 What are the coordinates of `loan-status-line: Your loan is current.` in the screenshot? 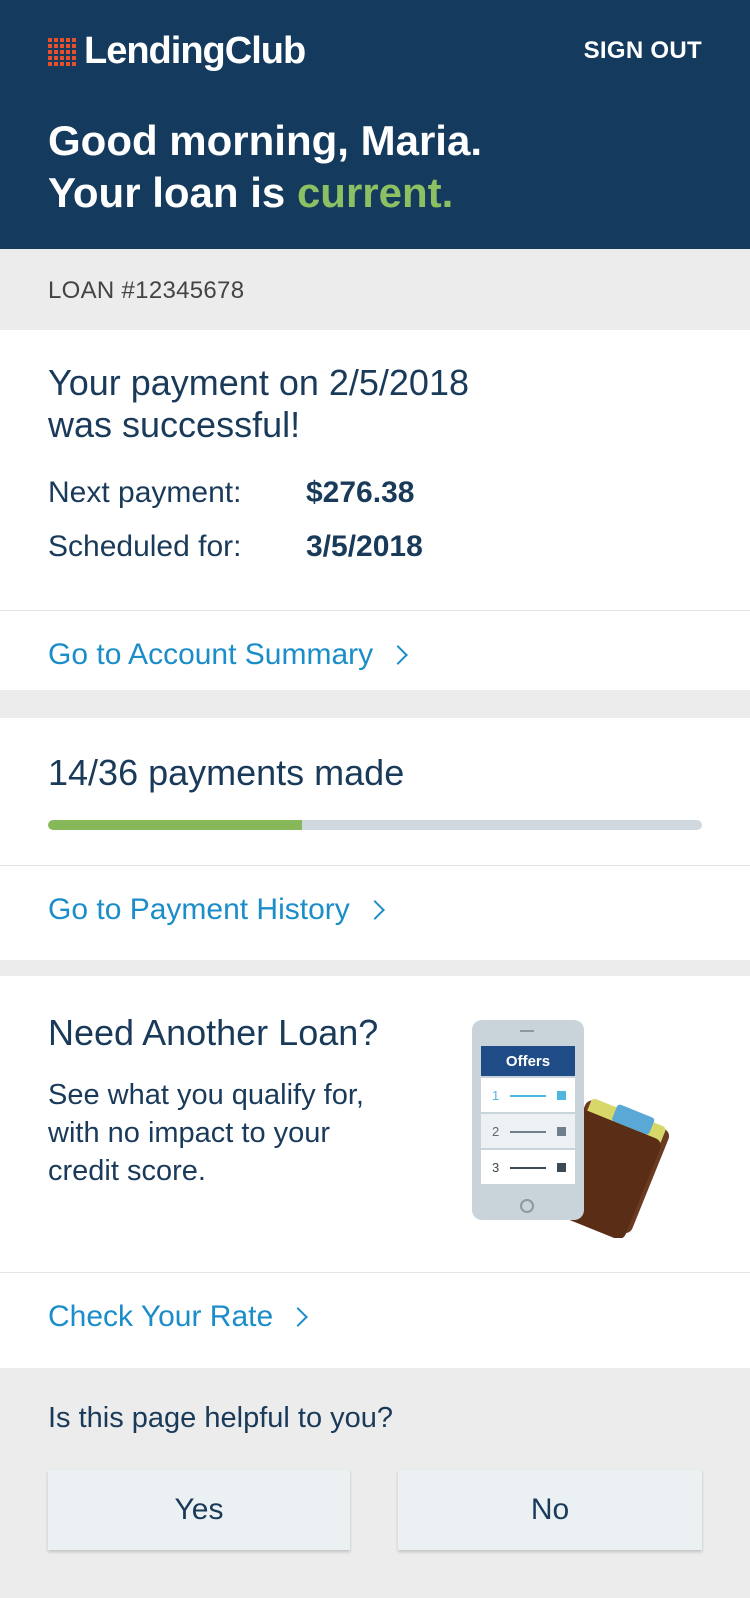 It's located at (265, 193).